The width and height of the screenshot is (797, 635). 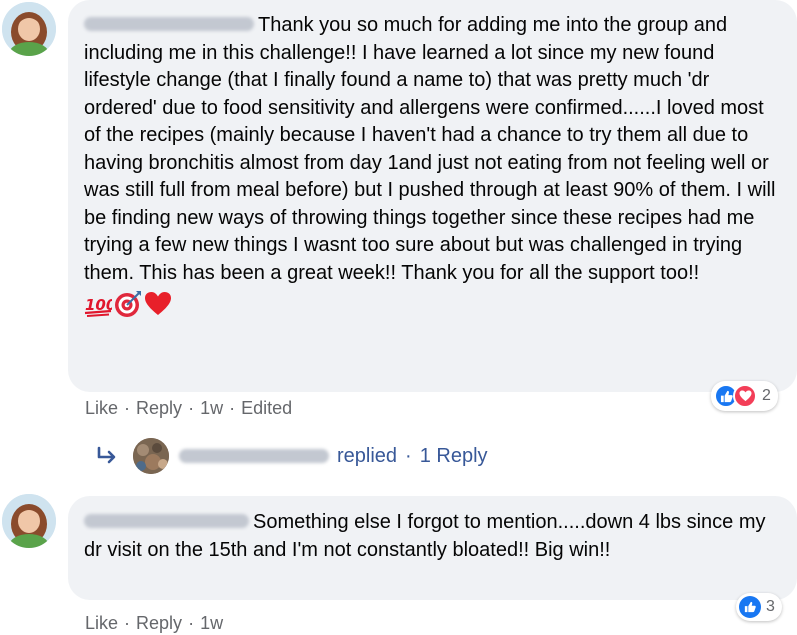 I want to click on comment-reactions: 3, so click(x=759, y=607).